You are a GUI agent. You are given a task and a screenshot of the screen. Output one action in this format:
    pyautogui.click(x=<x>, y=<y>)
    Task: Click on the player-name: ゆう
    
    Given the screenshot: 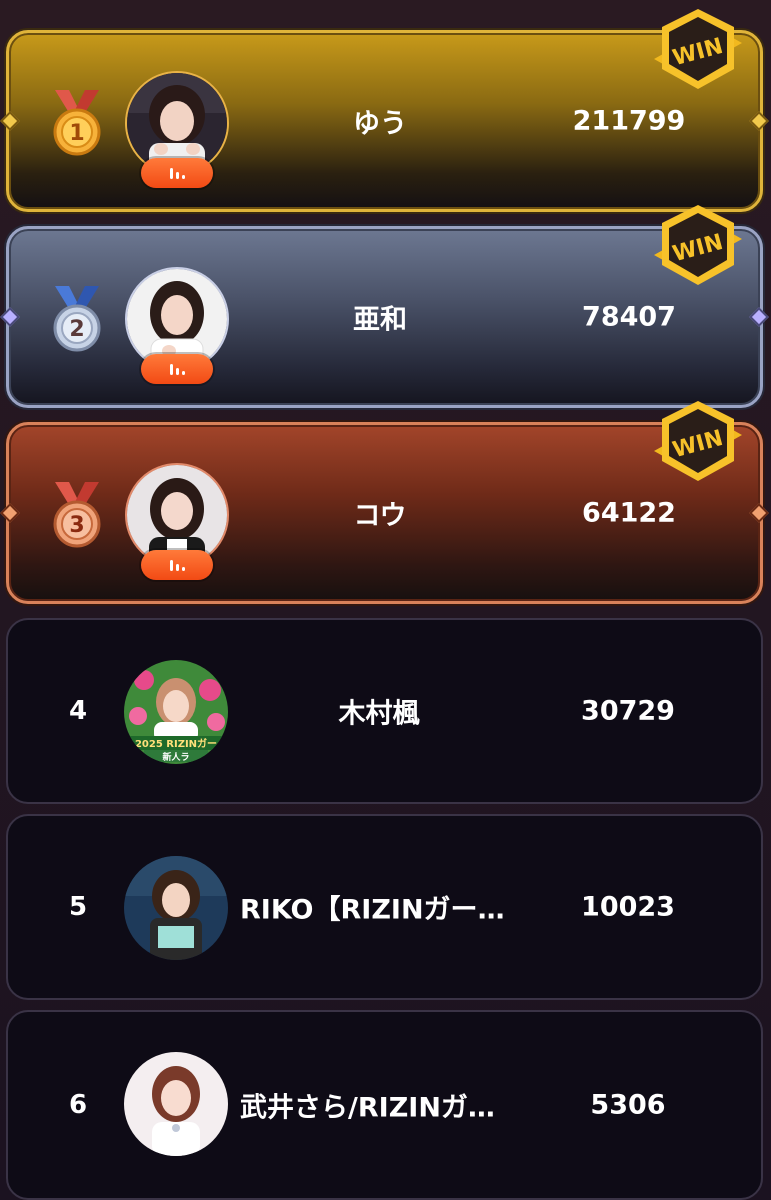 What is the action you would take?
    pyautogui.click(x=380, y=124)
    